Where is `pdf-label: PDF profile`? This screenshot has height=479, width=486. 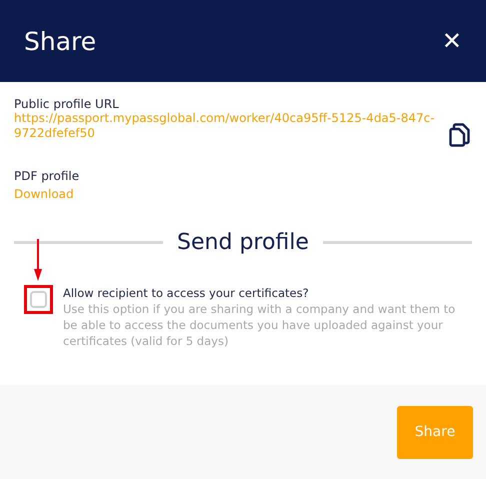 pdf-label: PDF profile is located at coordinates (47, 176).